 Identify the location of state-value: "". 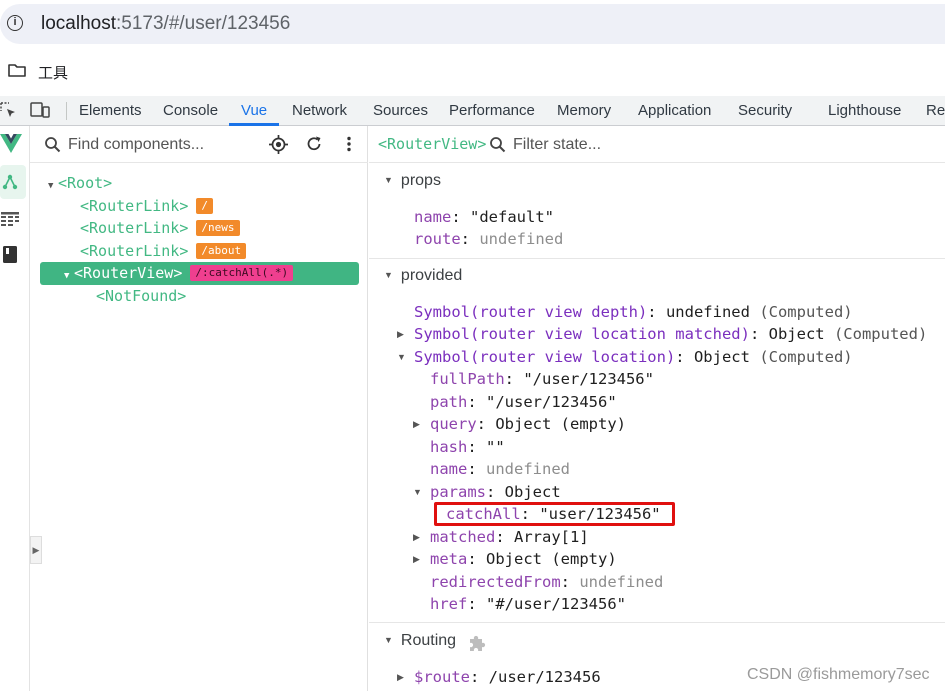
(495, 447).